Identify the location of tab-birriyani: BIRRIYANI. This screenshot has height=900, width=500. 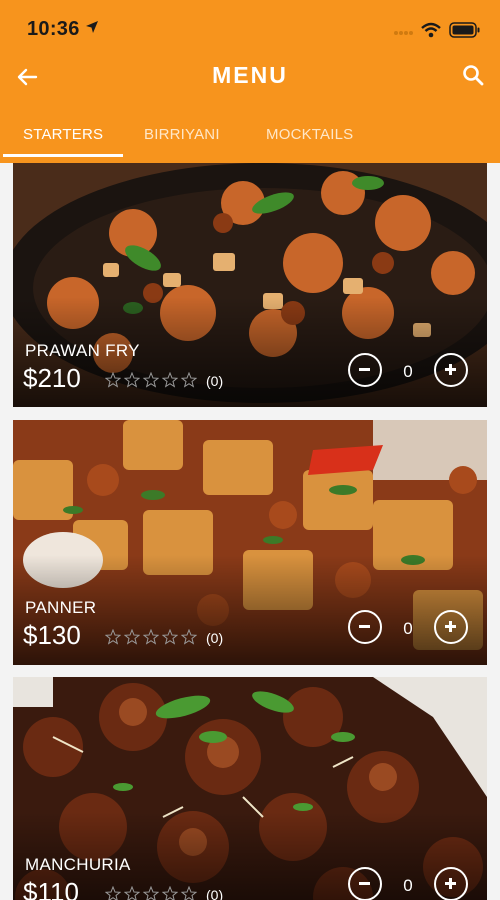
(182, 134).